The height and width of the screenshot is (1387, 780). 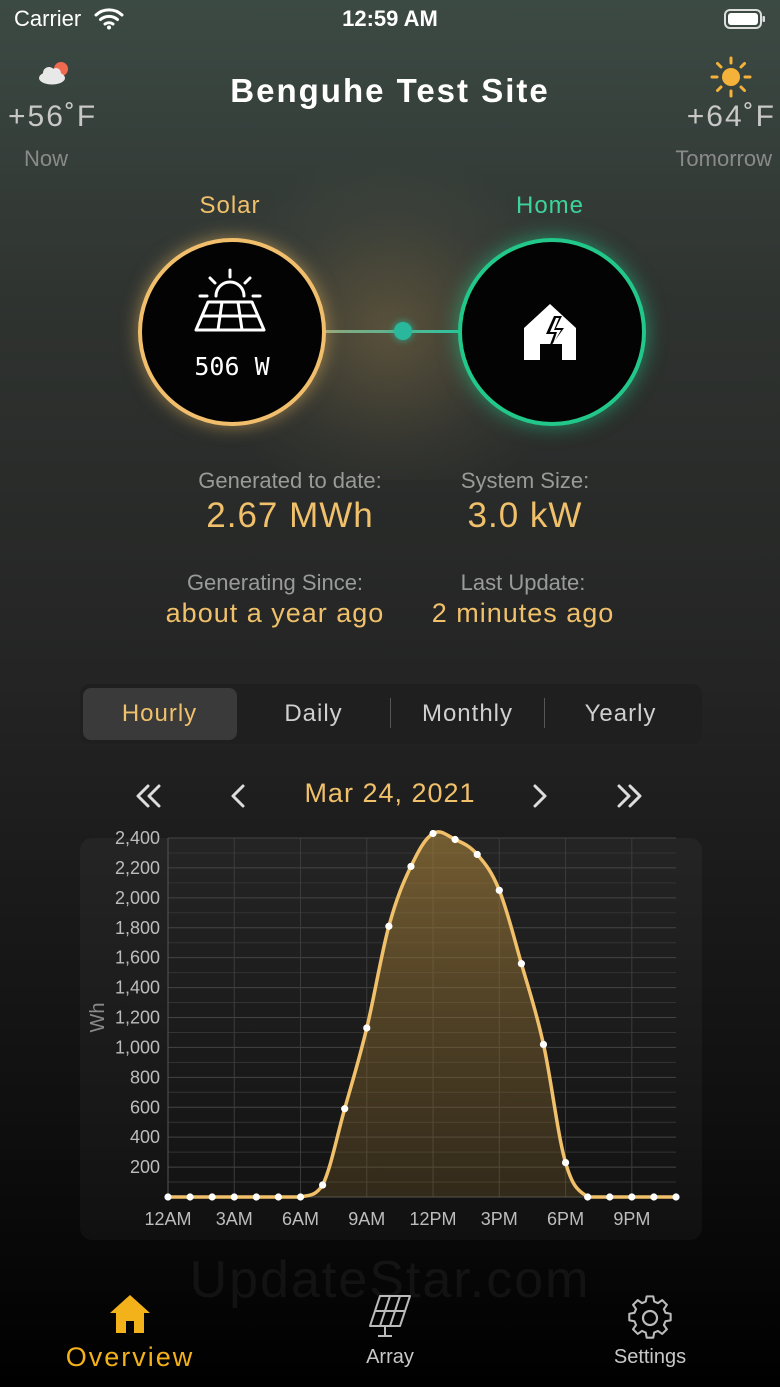 I want to click on sun-icon, so click(x=731, y=77).